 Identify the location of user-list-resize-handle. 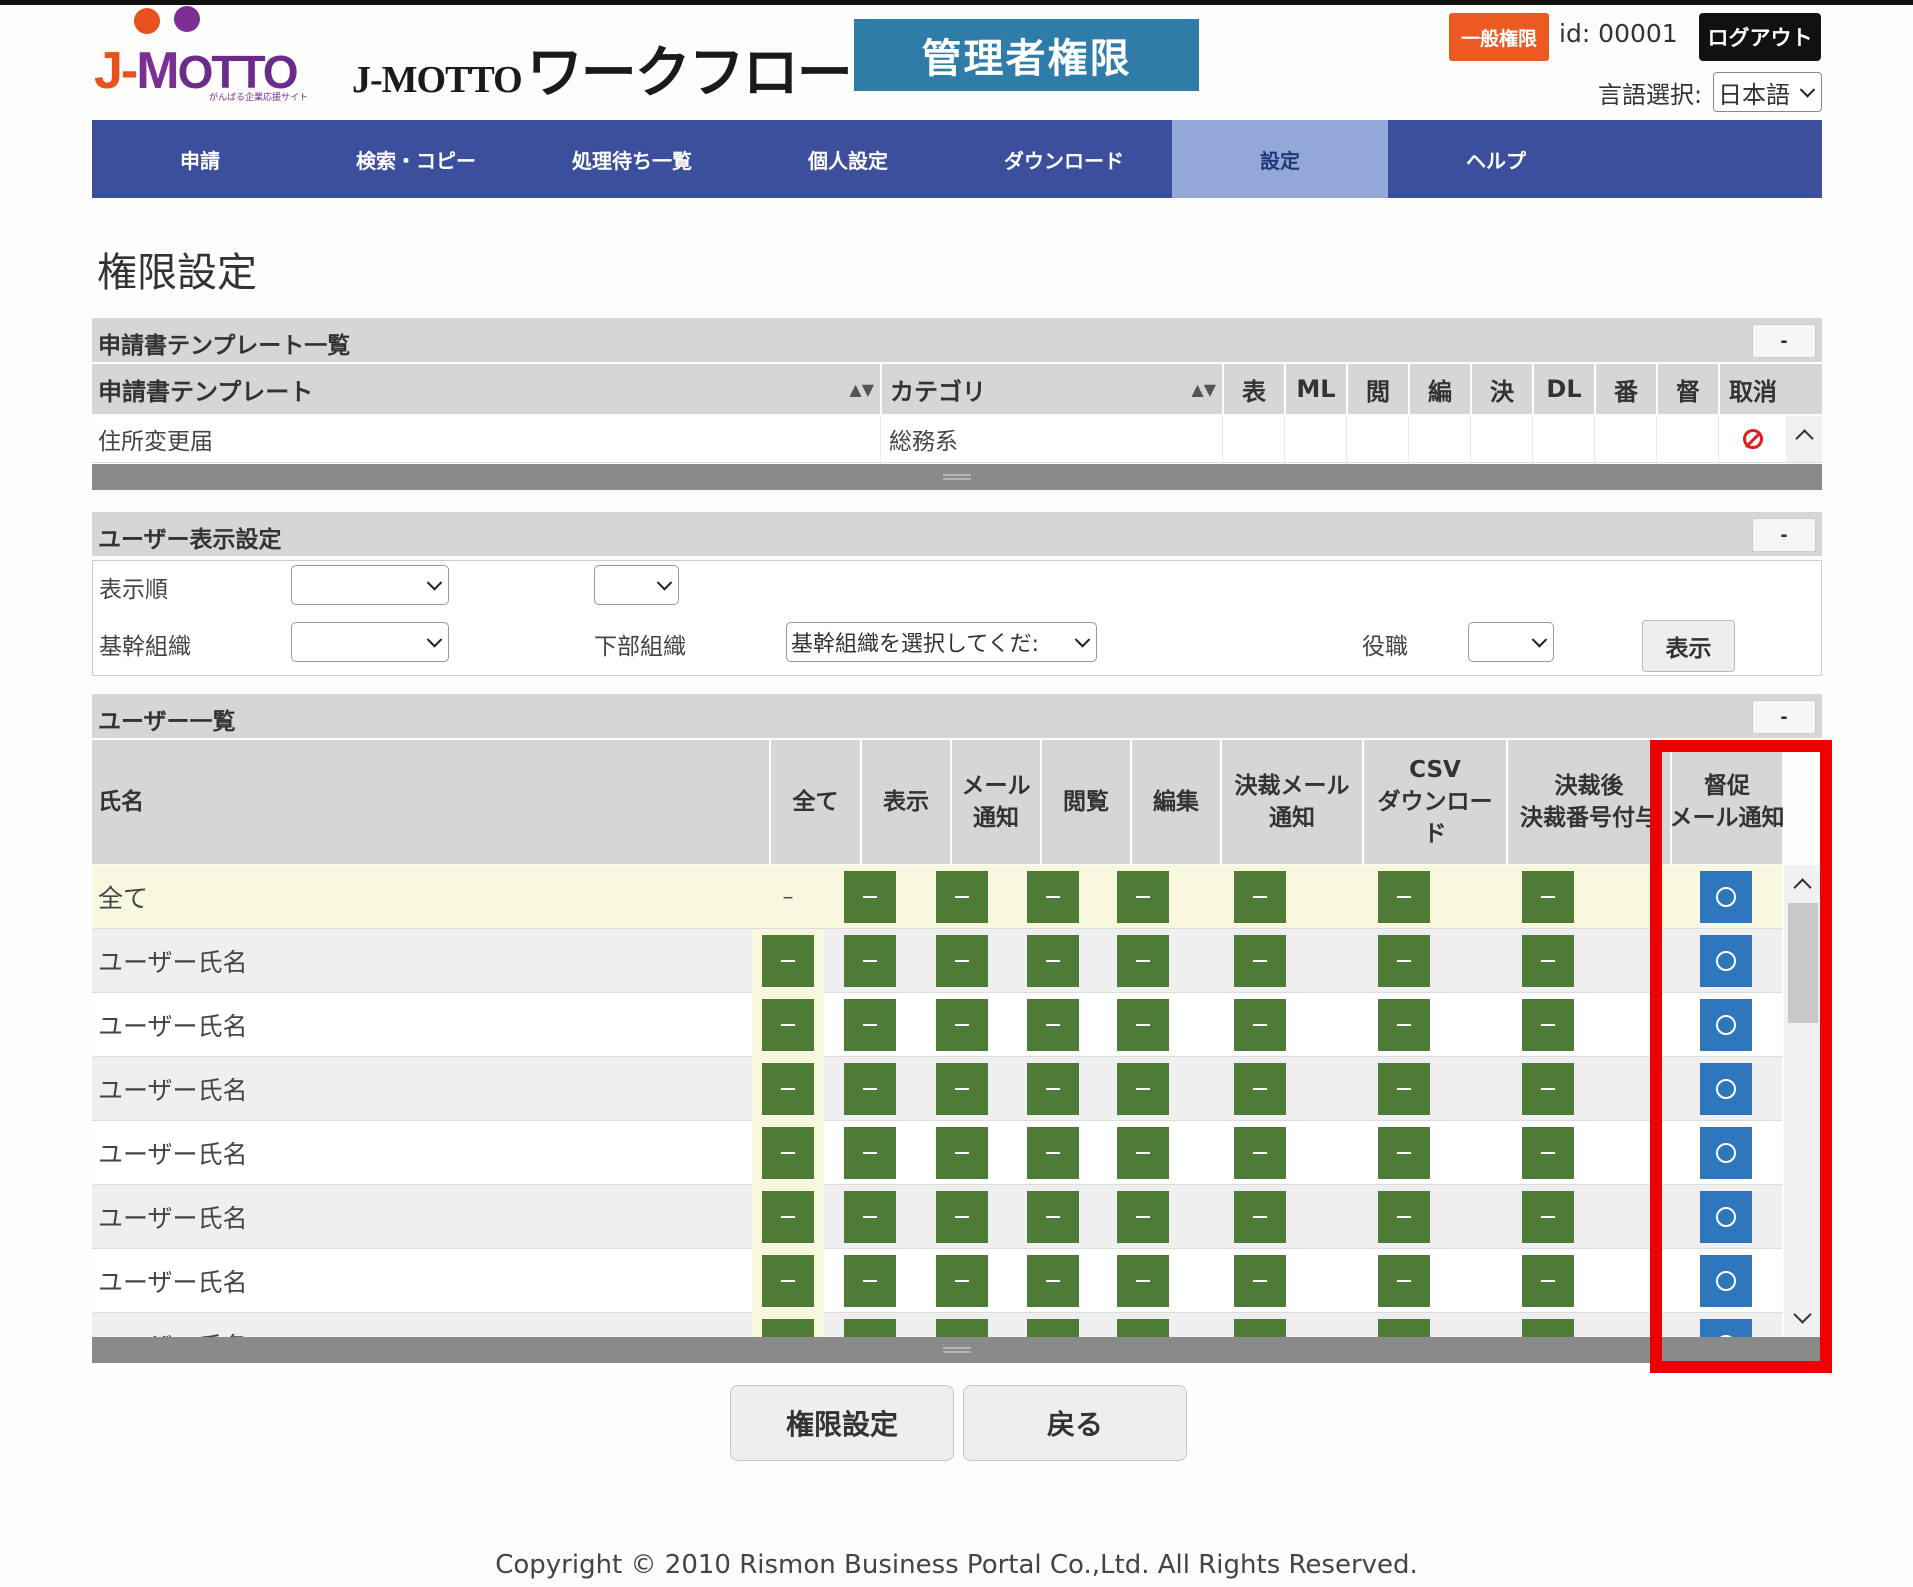
(957, 1350).